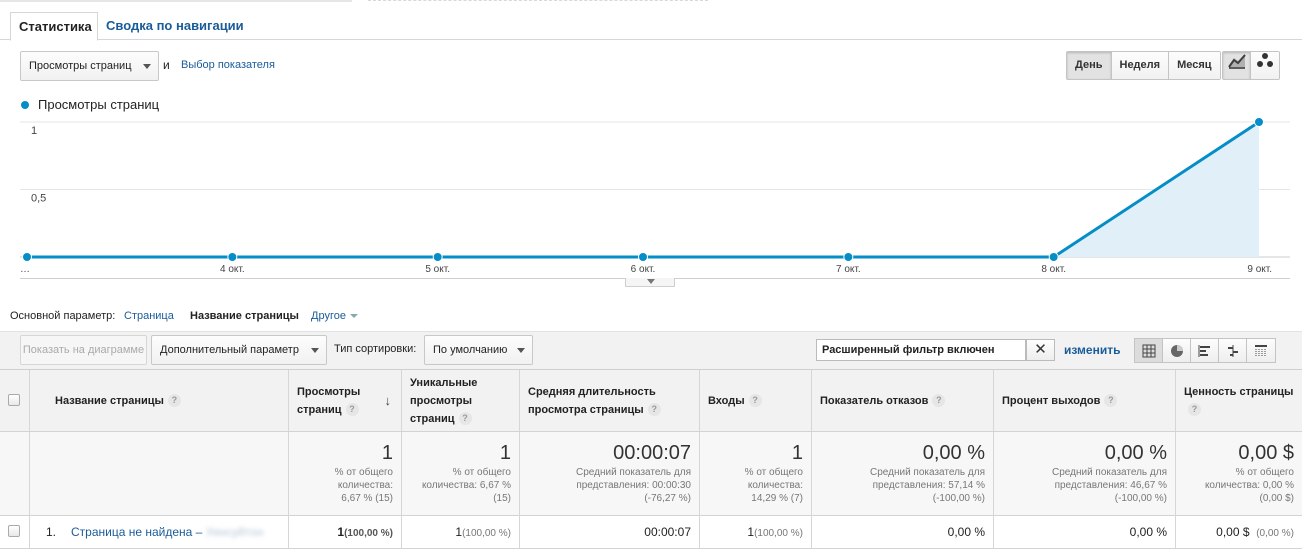 Image resolution: width=1302 pixels, height=555 pixels. I want to click on comparison-view-icon, so click(1232, 350).